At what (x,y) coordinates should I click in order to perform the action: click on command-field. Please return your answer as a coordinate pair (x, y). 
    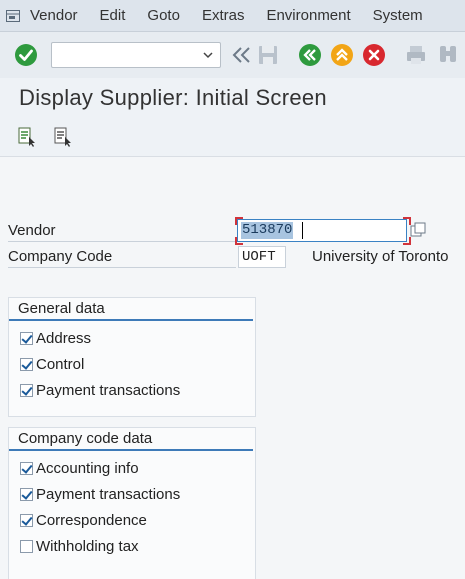
    Looking at the image, I should click on (136, 55).